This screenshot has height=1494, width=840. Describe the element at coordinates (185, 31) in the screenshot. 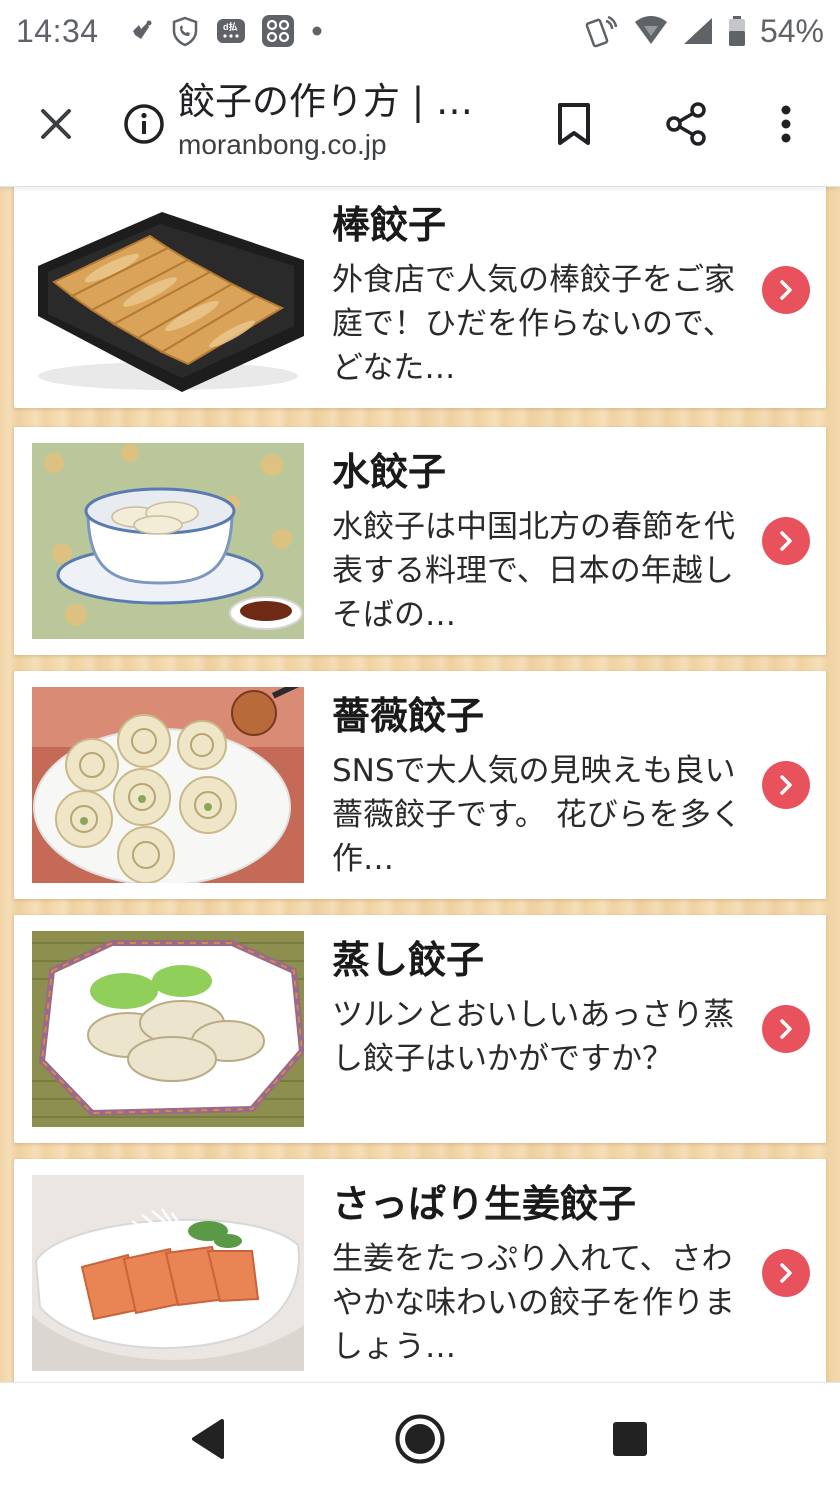

I see `shield-call-icon` at that location.